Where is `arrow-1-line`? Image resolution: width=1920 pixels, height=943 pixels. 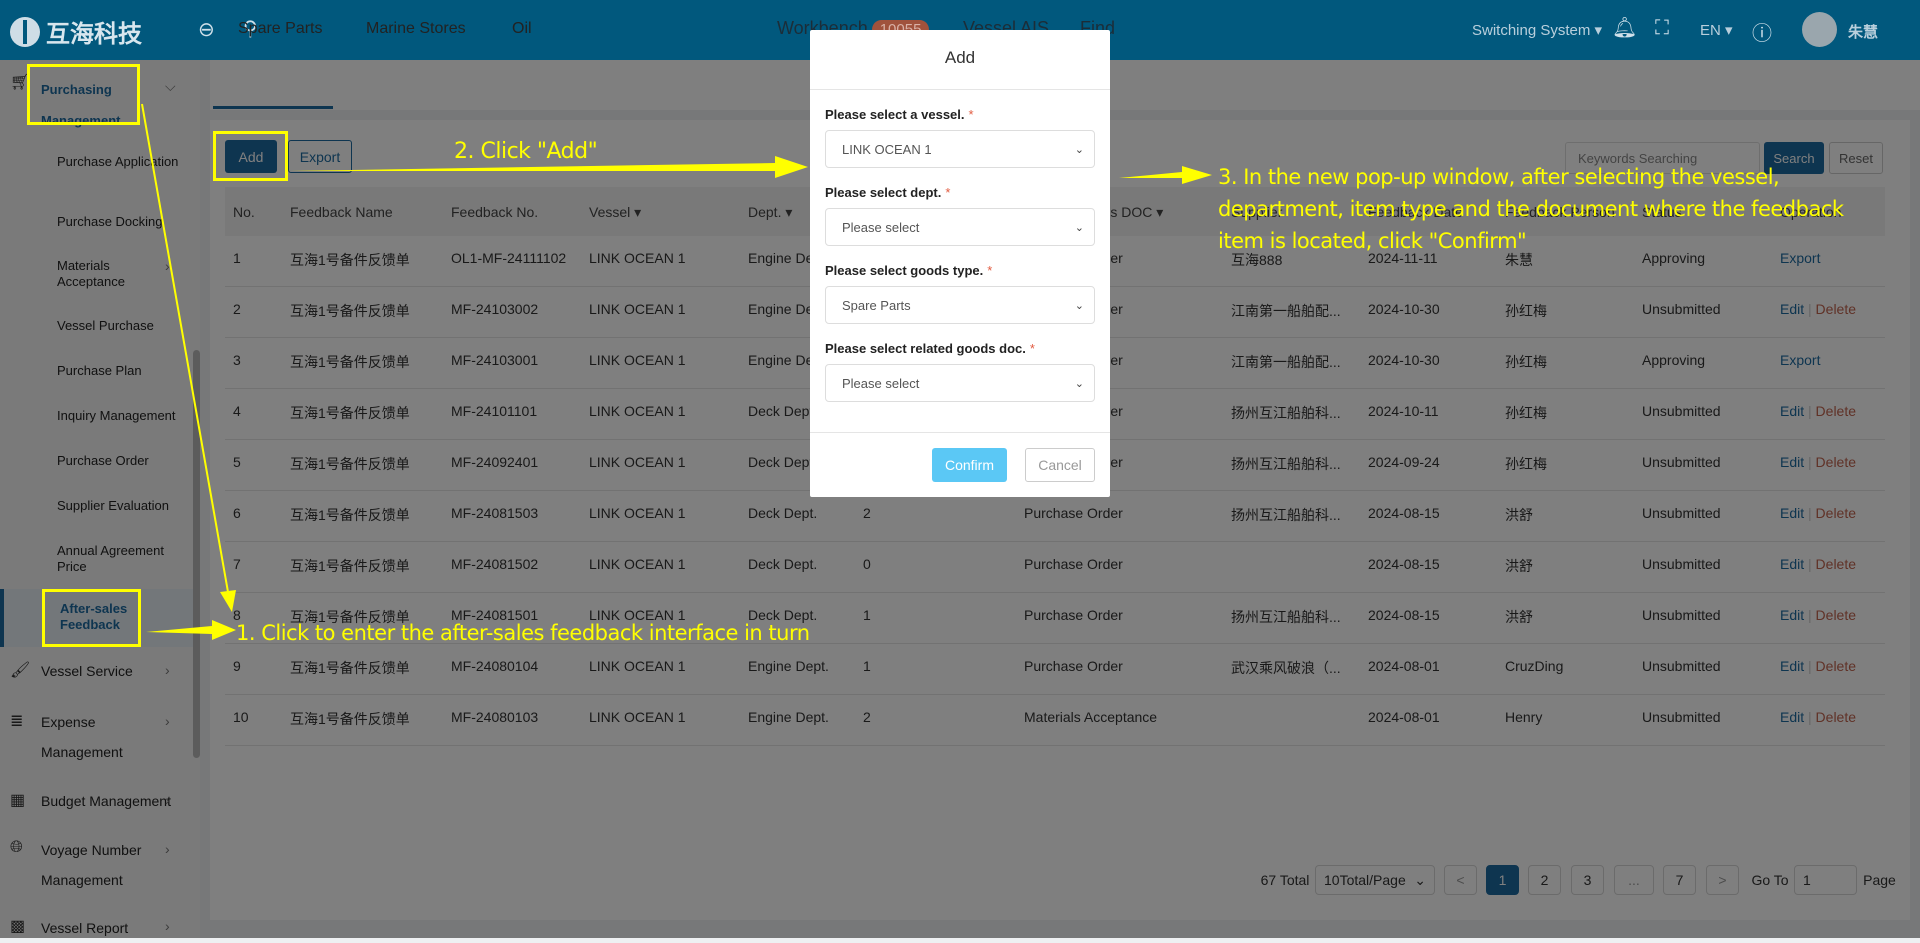
arrow-1-line is located at coordinates (185, 348).